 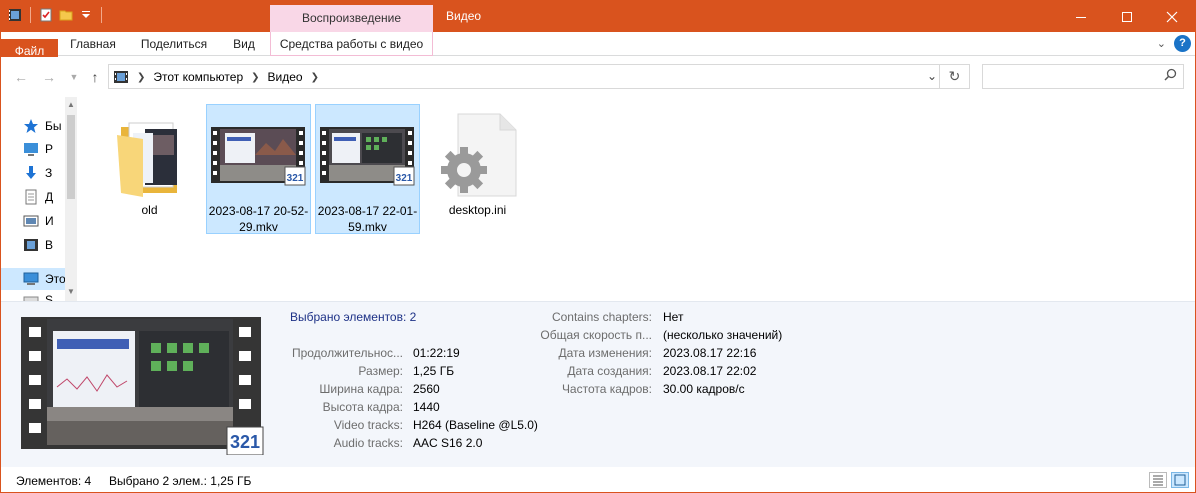 I want to click on nav-item-label: И, so click(x=49, y=221).